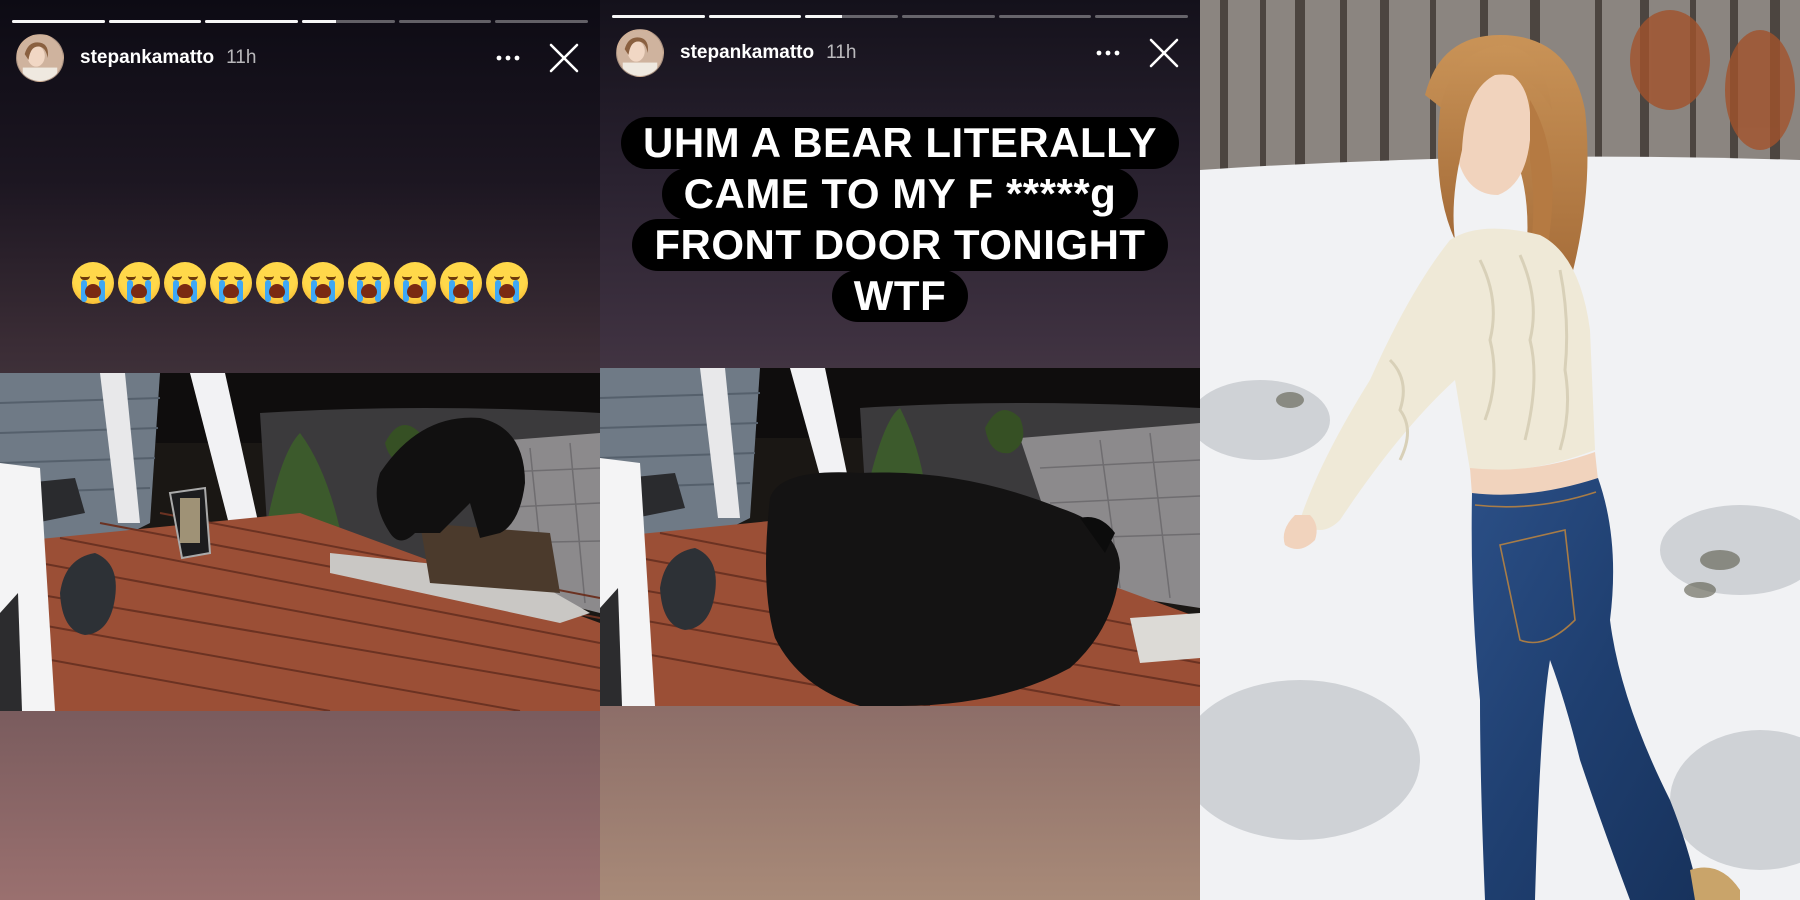  Describe the element at coordinates (900, 245) in the screenshot. I see `caption-line-3: FRONT DOOR TONIGHT` at that location.